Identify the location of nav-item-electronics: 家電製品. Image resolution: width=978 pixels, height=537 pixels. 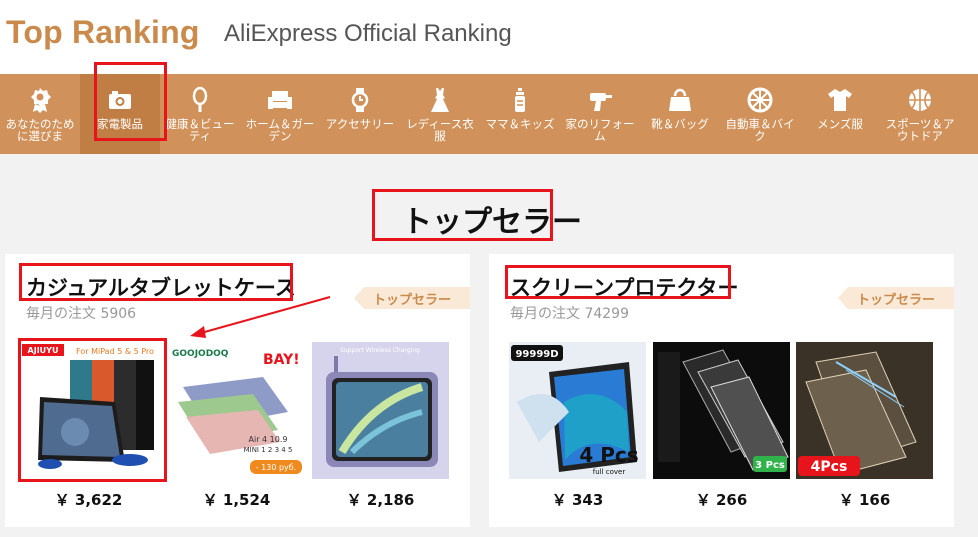
(120, 114).